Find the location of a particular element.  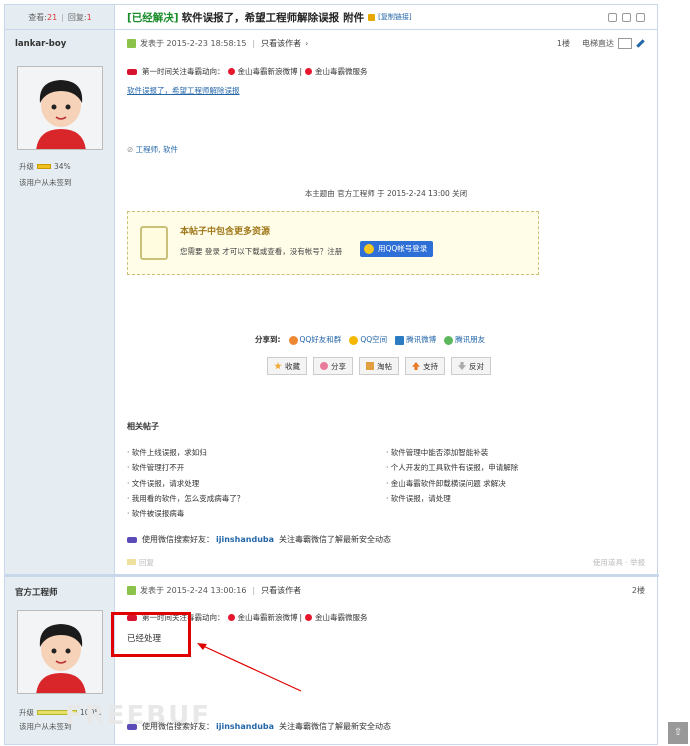

annotation-arrow-icon is located at coordinates (249, 667).